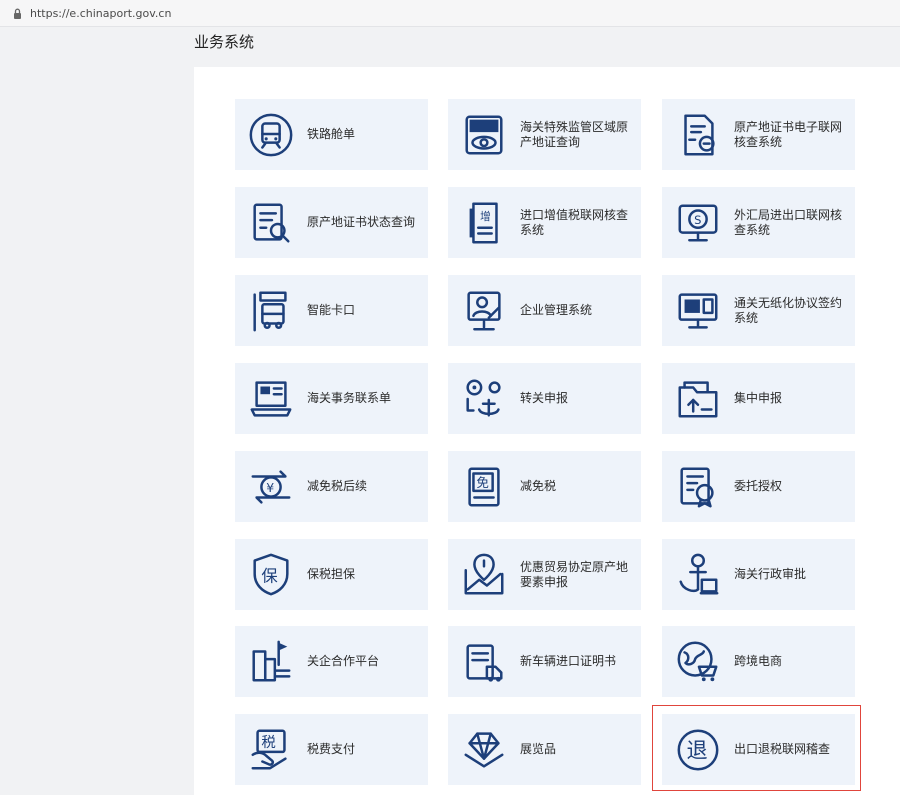 Image resolution: width=900 pixels, height=795 pixels. Describe the element at coordinates (568, 661) in the screenshot. I see `tile-label: 新车辆进口证明书` at that location.